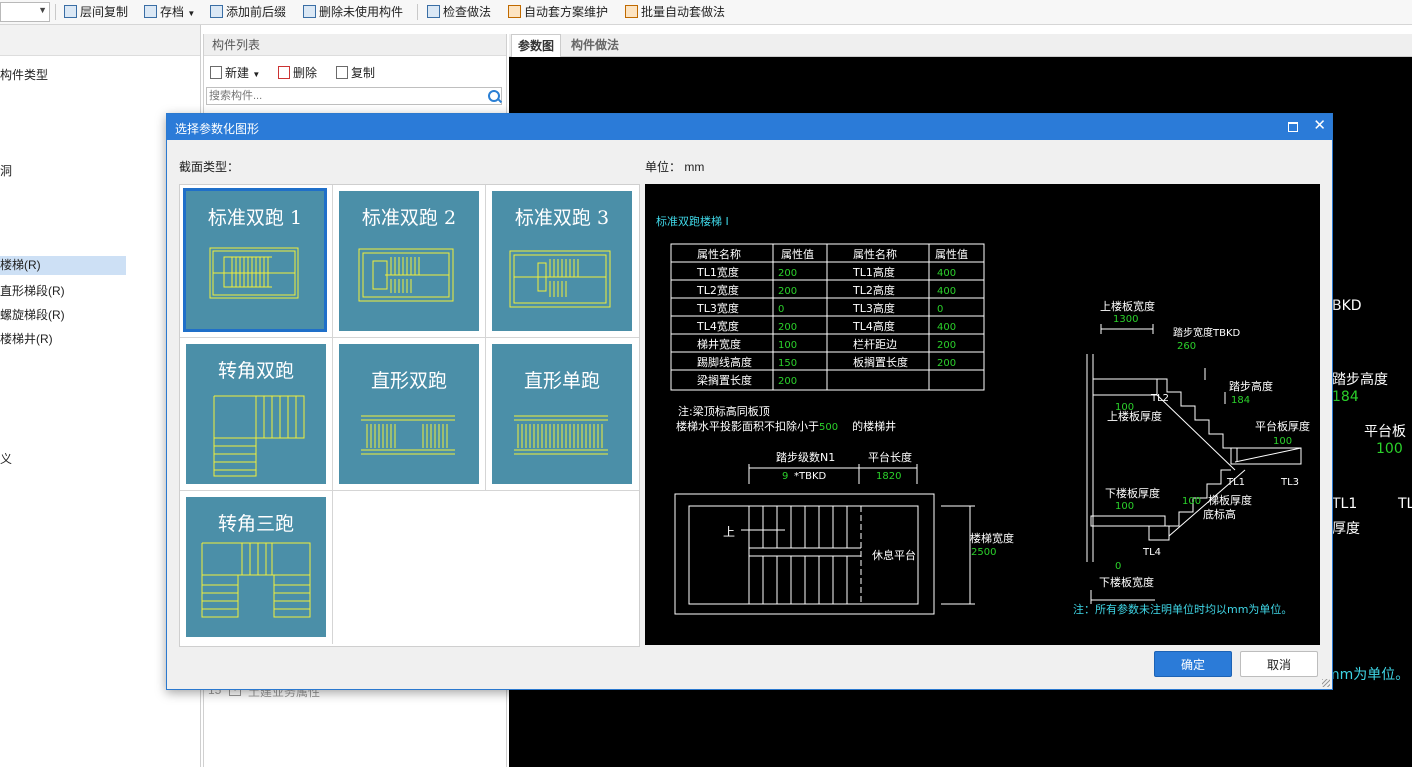 Image resolution: width=1412 pixels, height=767 pixels. What do you see at coordinates (787, 345) in the screenshot?
I see `table-cell: 100` at bounding box center [787, 345].